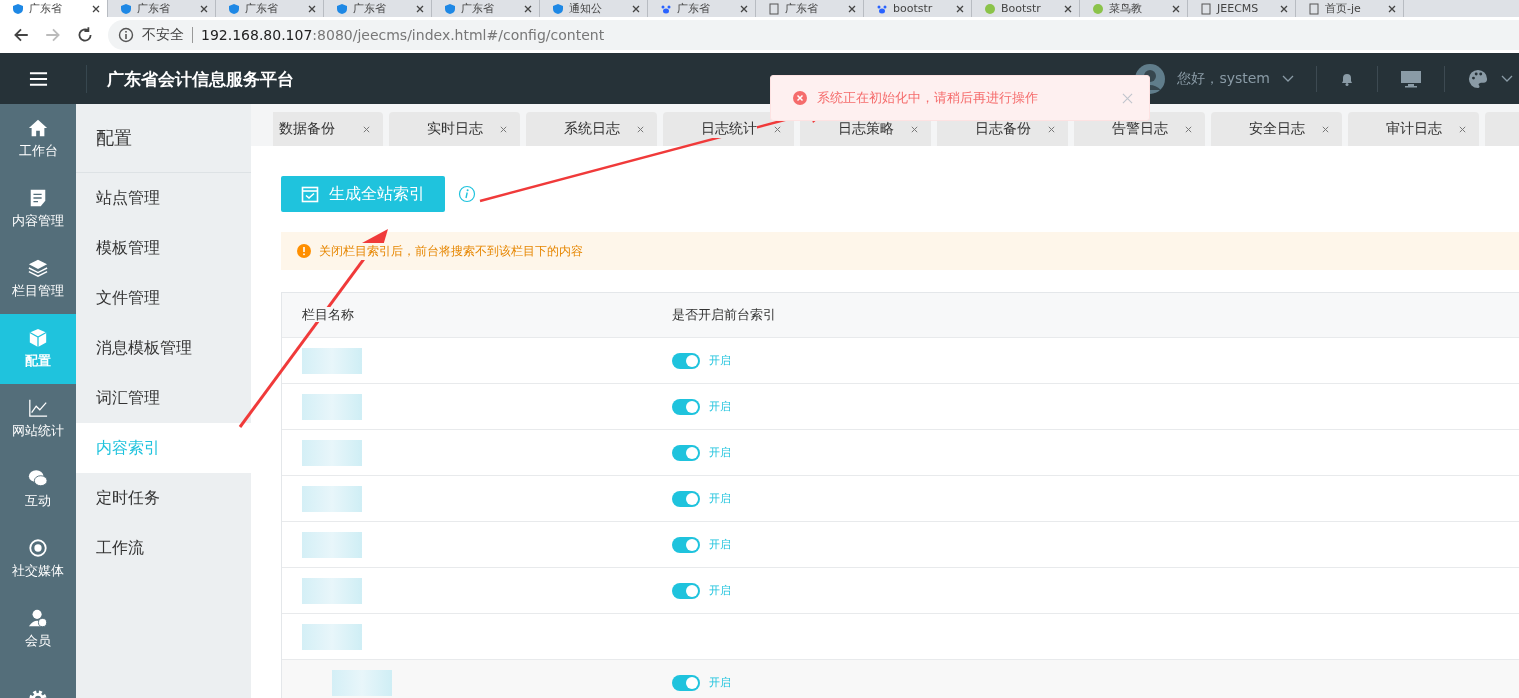 This screenshot has height=698, width=1519. Describe the element at coordinates (38, 618) in the screenshot. I see `user-icon` at that location.